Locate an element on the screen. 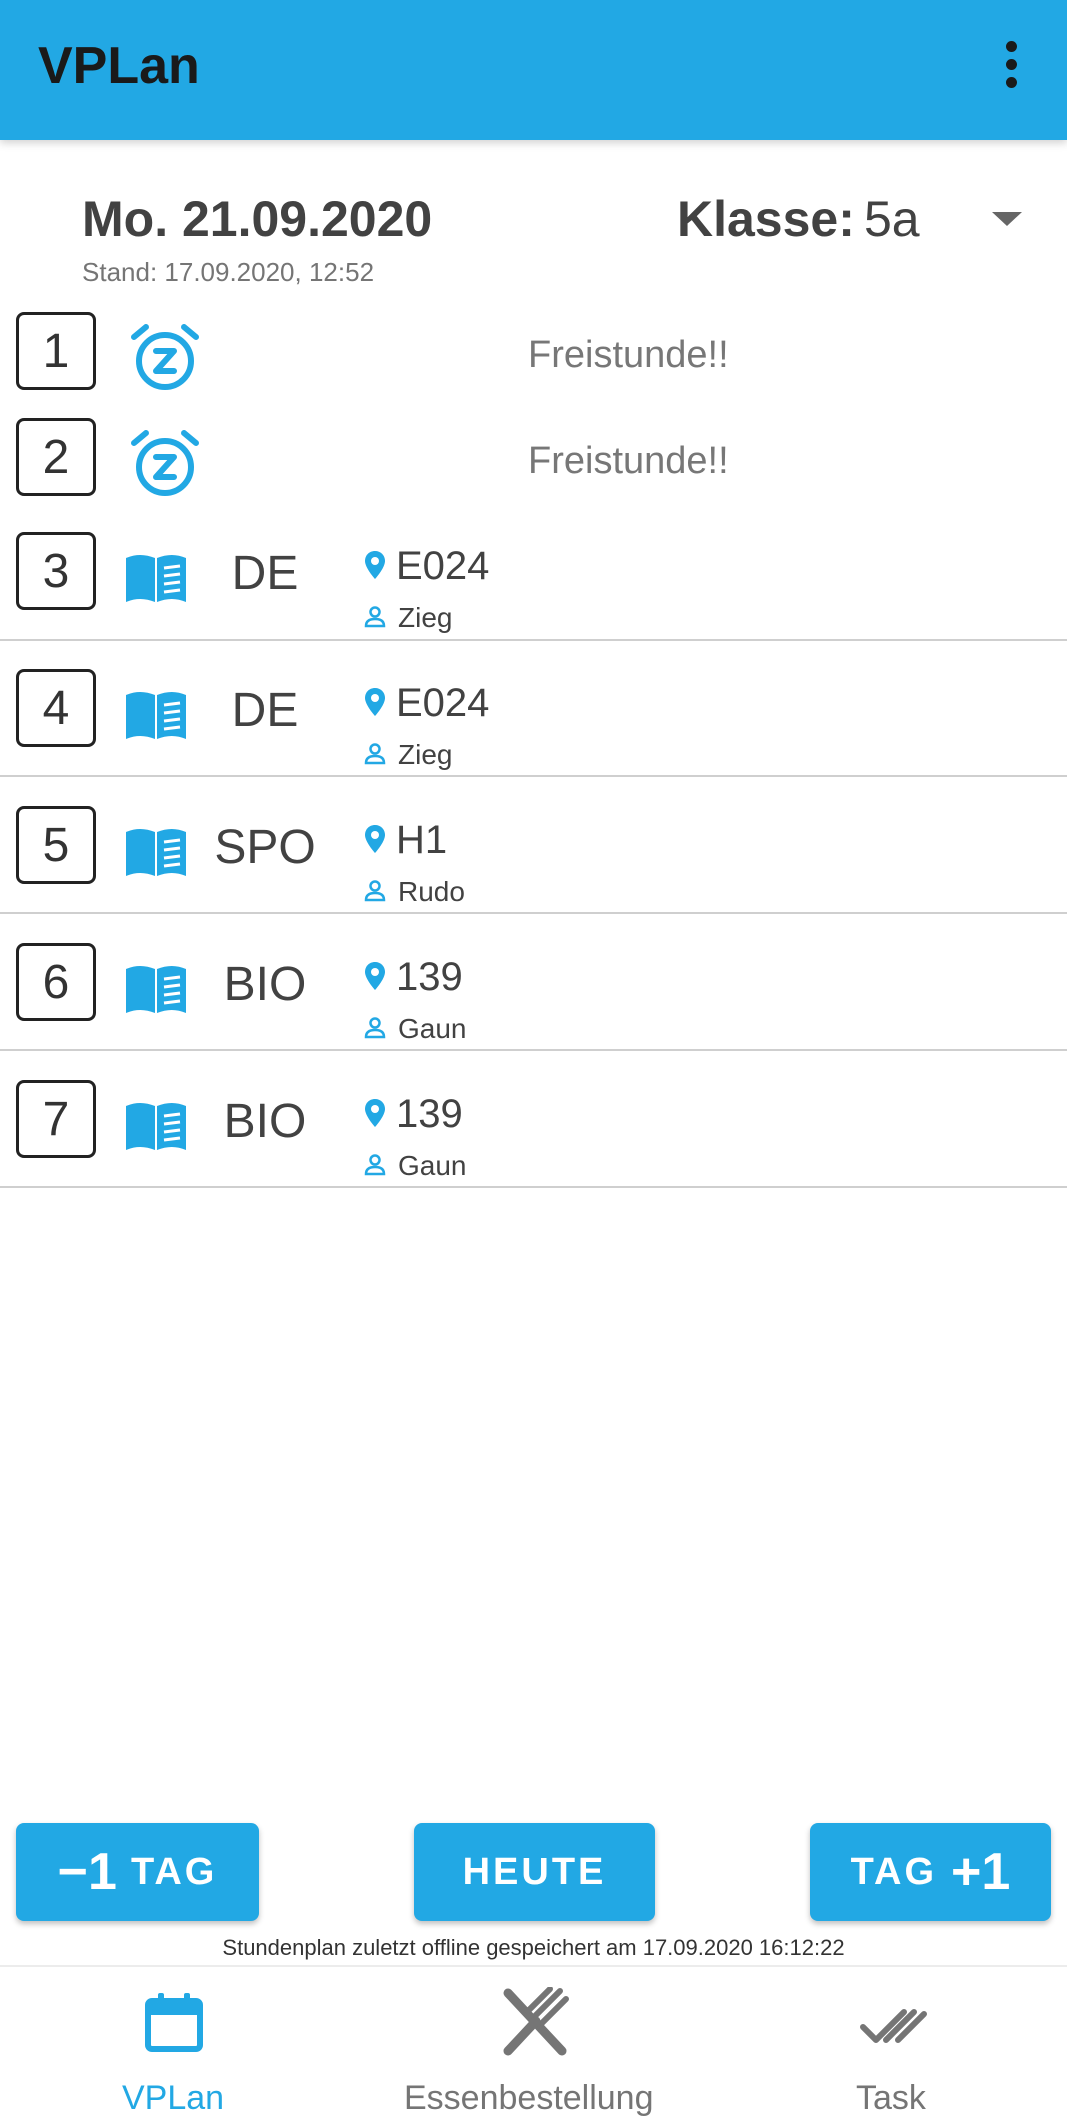  free-period-row: 2 Freistunde!! is located at coordinates (533, 463).